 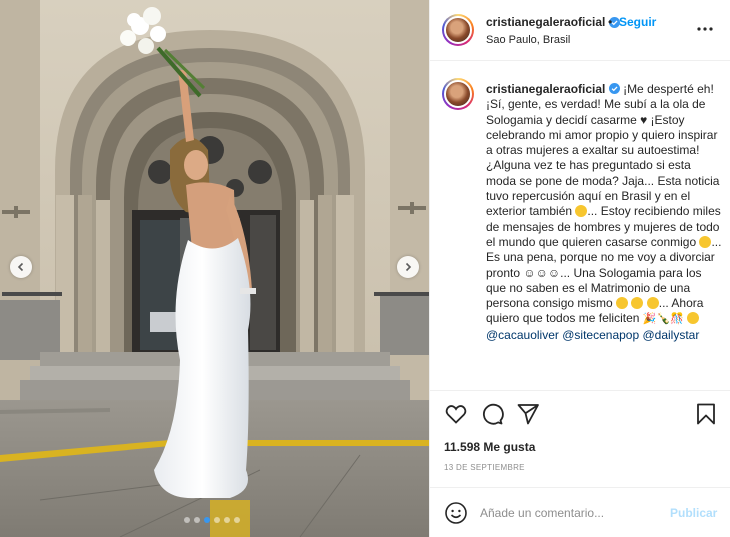 What do you see at coordinates (492, 414) in the screenshot?
I see `comment-icon` at bounding box center [492, 414].